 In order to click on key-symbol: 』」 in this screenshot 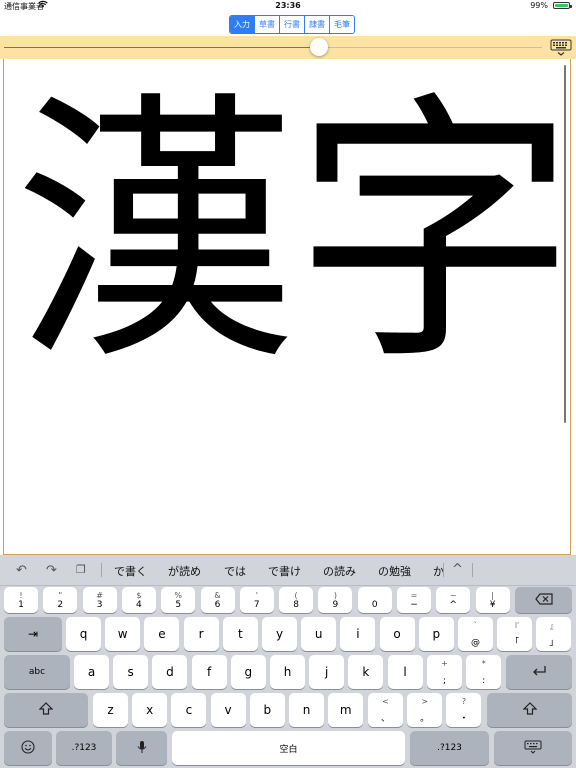, I will do `click(554, 634)`.